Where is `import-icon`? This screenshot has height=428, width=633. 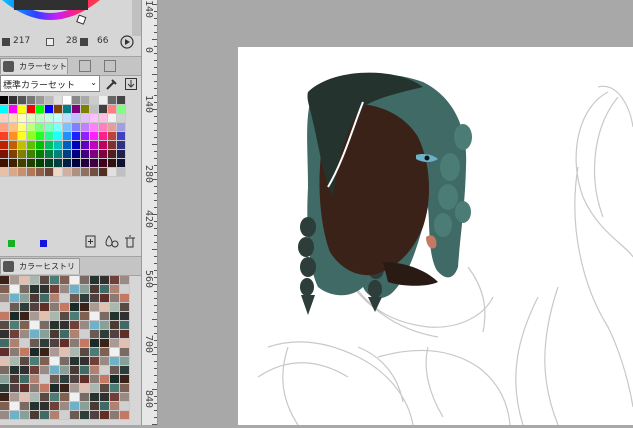 import-icon is located at coordinates (131, 84).